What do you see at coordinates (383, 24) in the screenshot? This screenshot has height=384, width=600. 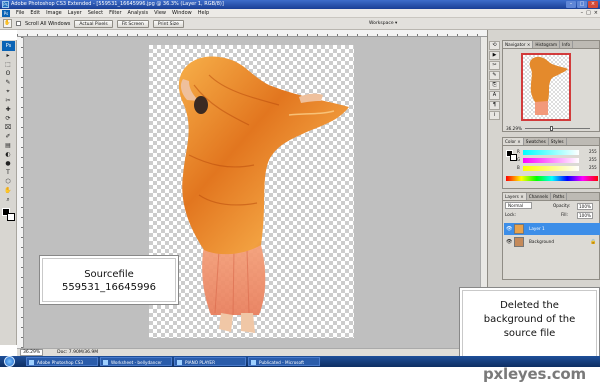 I see `workspace-dropdown: Workspace ▾` at bounding box center [383, 24].